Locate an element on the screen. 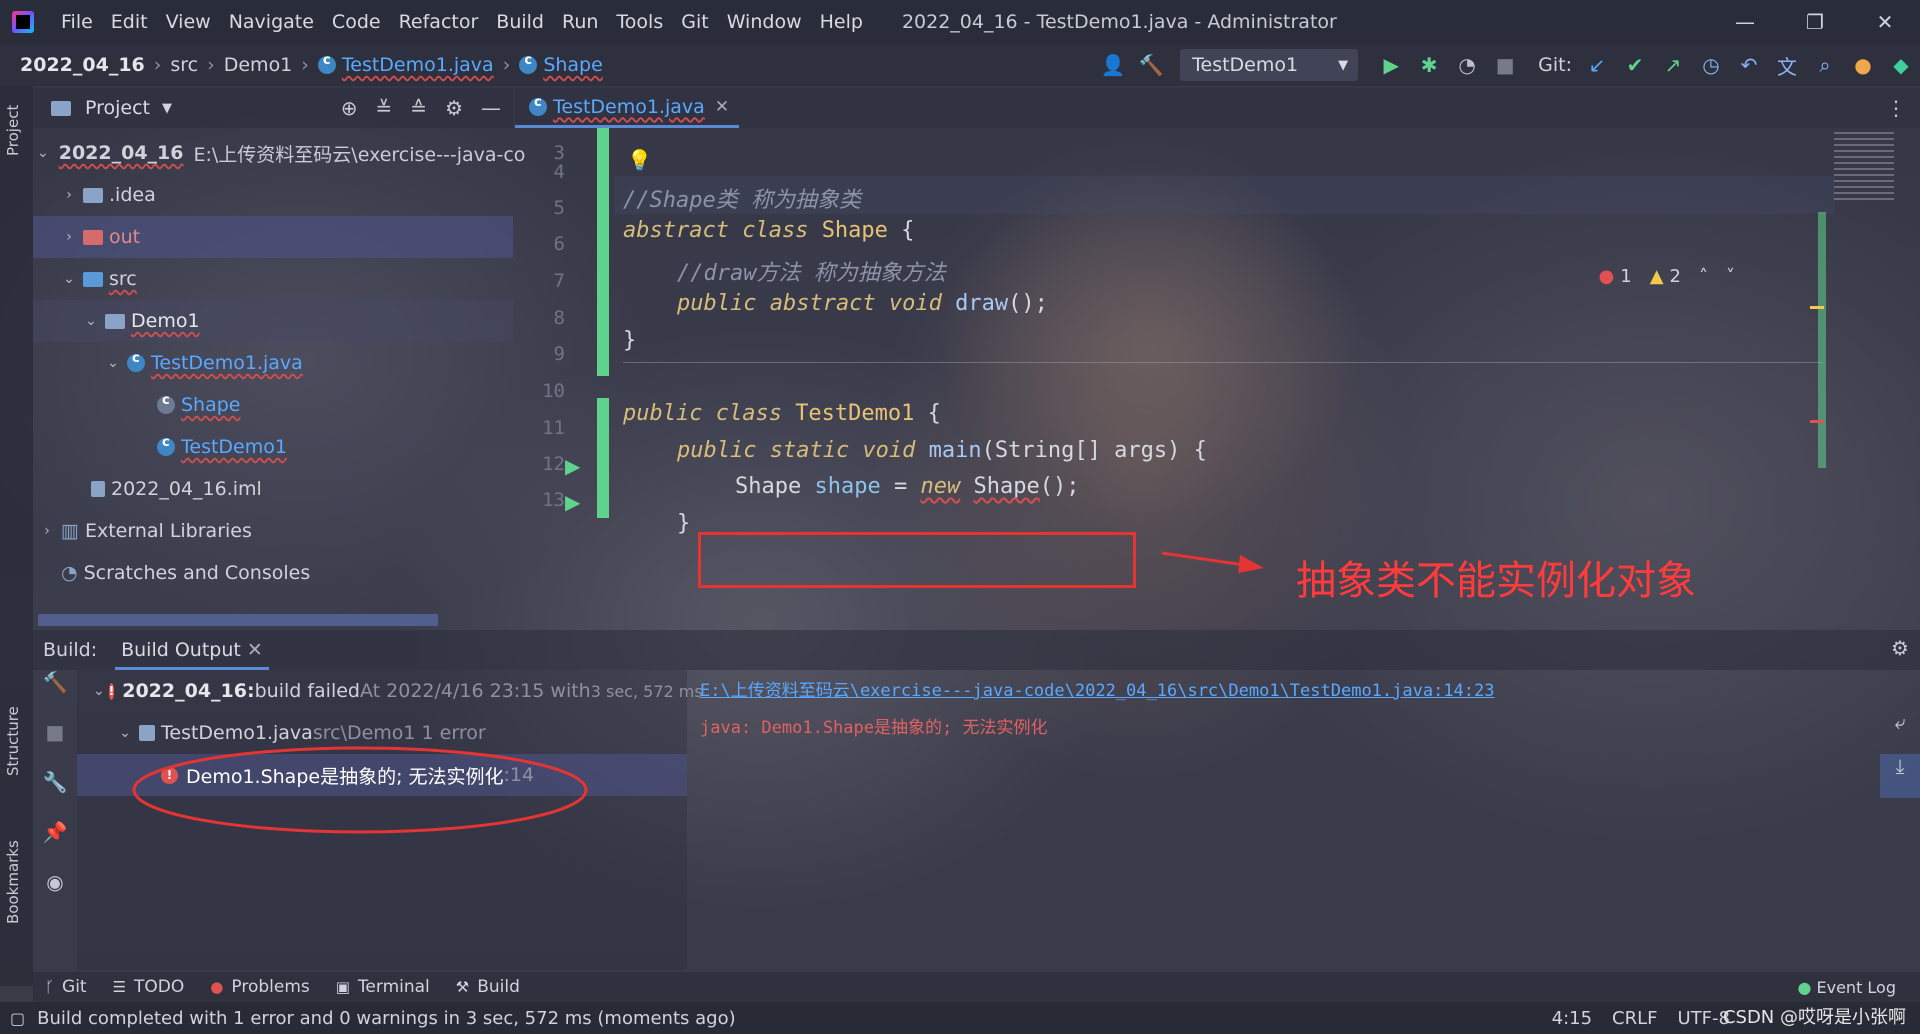 This screenshot has width=1920, height=1034. git-update-icon: ↙ is located at coordinates (1597, 65).